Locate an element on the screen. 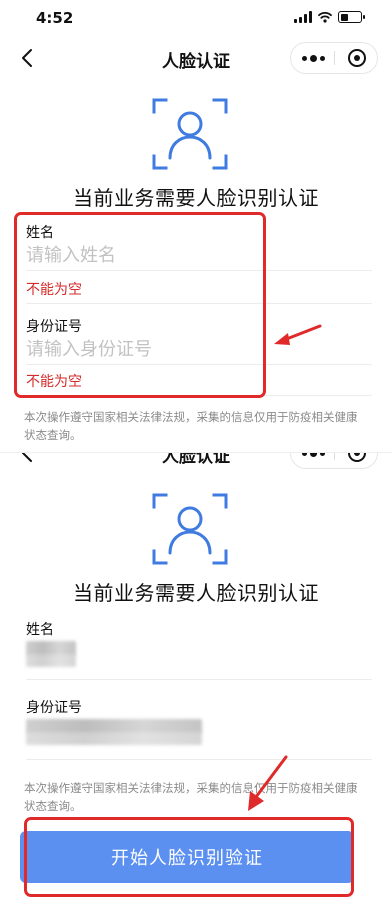 Image resolution: width=392 pixels, height=900 pixels. status-time: 4:52 is located at coordinates (55, 18).